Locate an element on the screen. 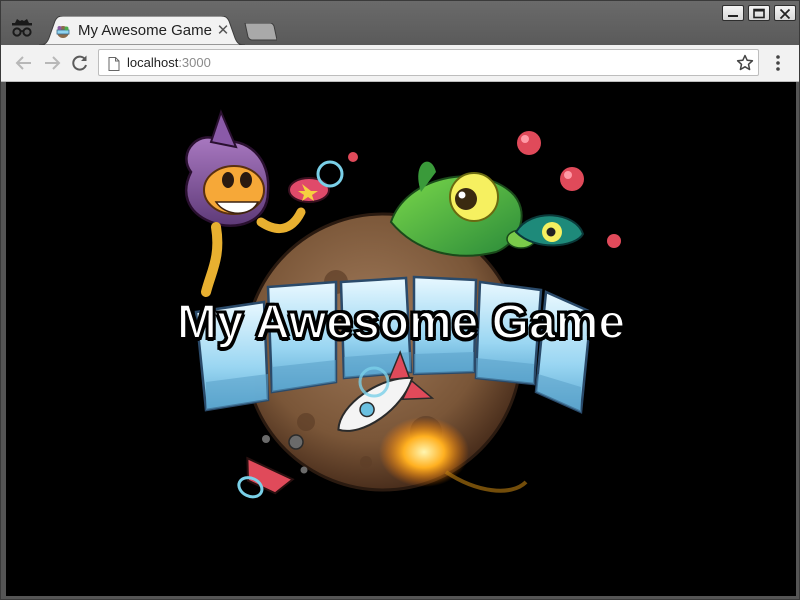 The image size is (800, 600). new-tab-button is located at coordinates (260, 31).